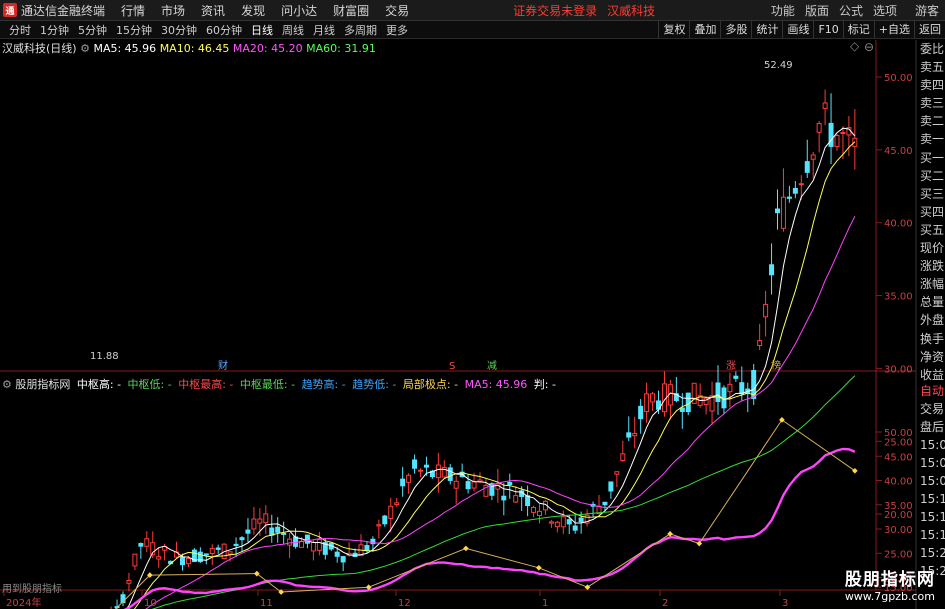 Image resolution: width=945 pixels, height=609 pixels. Describe the element at coordinates (85, 48) in the screenshot. I see `settings-icon: ⚙` at that location.